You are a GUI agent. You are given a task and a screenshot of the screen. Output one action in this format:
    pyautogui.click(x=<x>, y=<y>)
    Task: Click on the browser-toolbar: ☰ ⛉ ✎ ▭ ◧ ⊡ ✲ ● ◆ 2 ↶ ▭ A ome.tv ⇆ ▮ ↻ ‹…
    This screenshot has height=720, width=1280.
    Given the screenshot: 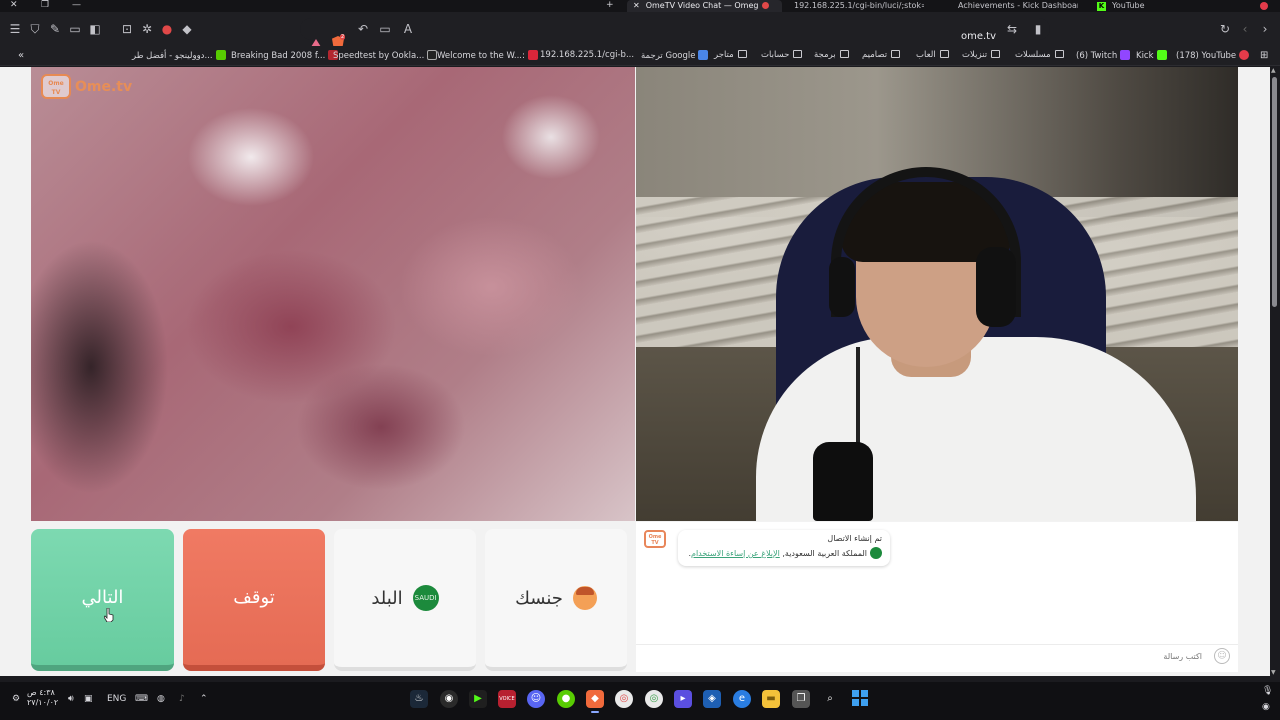 What is the action you would take?
    pyautogui.click(x=640, y=30)
    